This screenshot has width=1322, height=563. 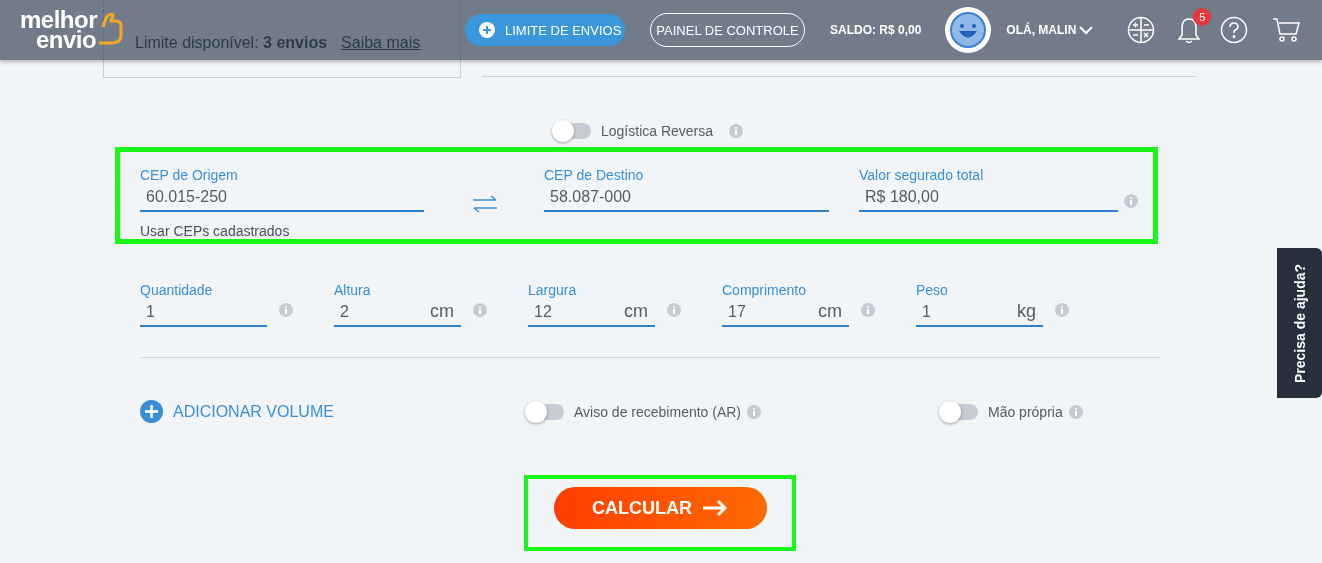 I want to click on input-field: 60.015-250, so click(x=282, y=197).